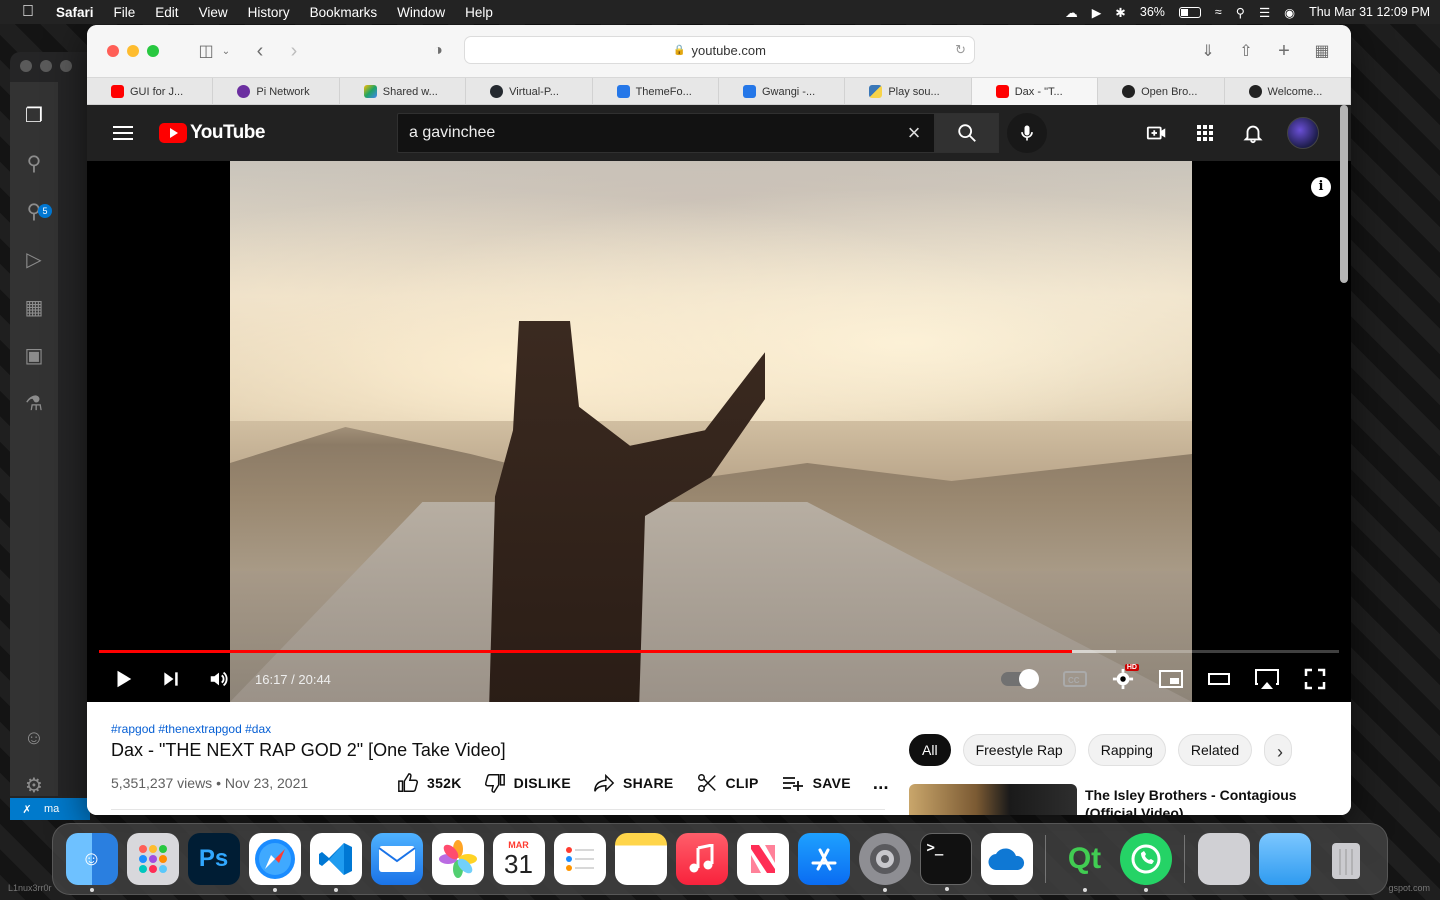 The image size is (1440, 900). Describe the element at coordinates (91, 862) in the screenshot. I see `finder-icon: ☺` at that location.